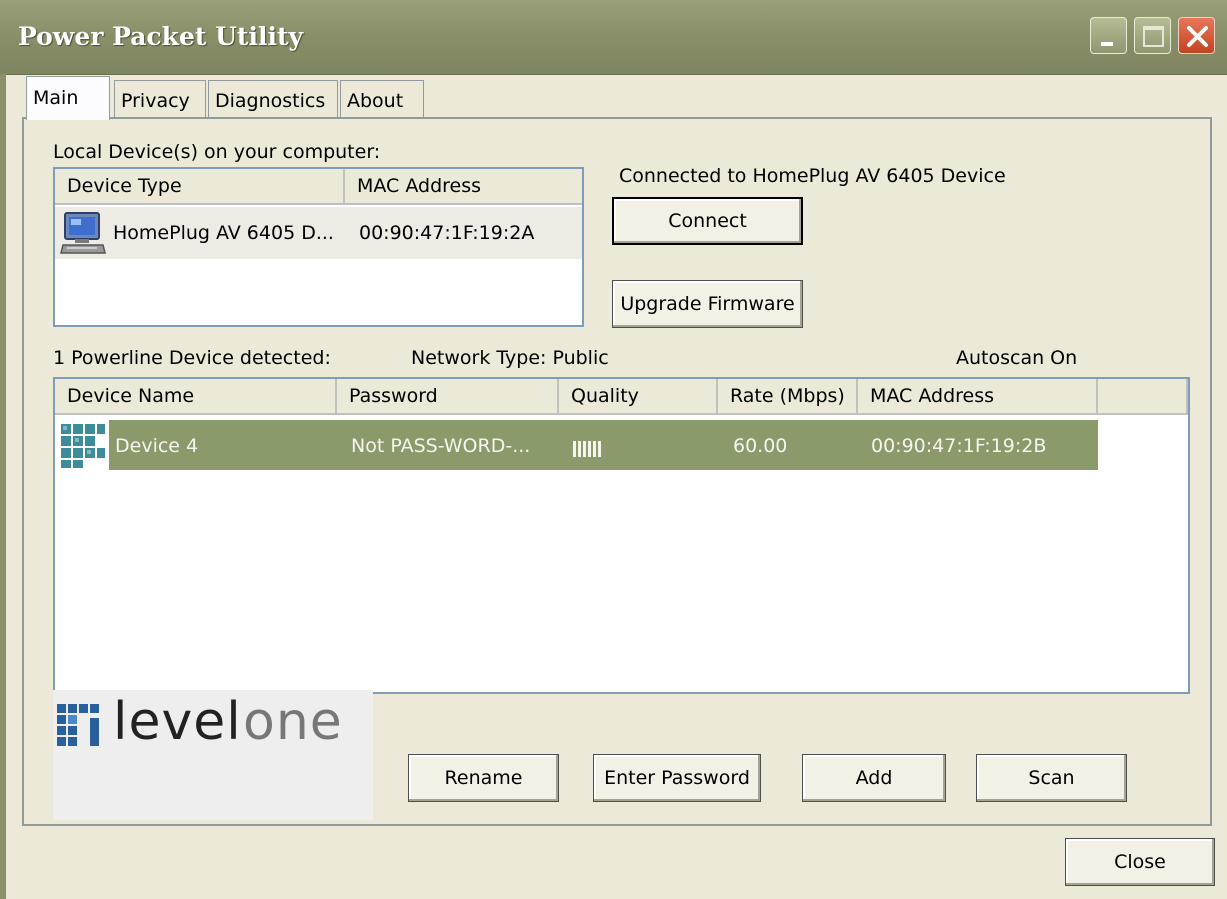 The height and width of the screenshot is (899, 1227). Describe the element at coordinates (155, 101) in the screenshot. I see `tab-privacy-label: Privacy` at that location.